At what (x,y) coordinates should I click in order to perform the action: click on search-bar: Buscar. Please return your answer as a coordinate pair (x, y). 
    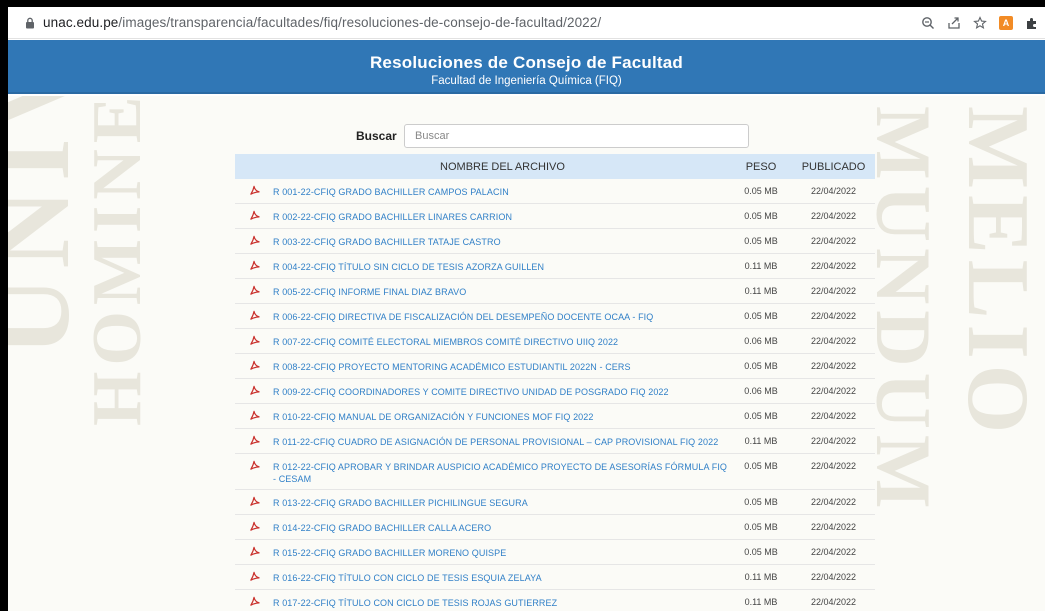
    Looking at the image, I should click on (552, 136).